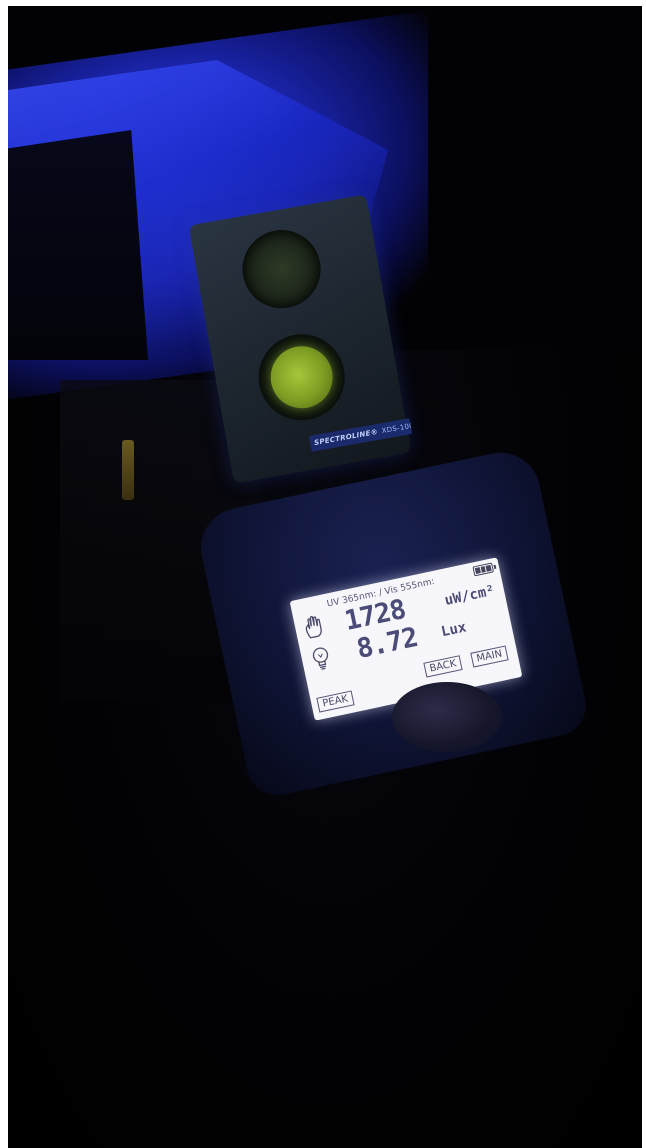 Image resolution: width=646 pixels, height=1148 pixels. What do you see at coordinates (313, 627) in the screenshot?
I see `hand-icon` at bounding box center [313, 627].